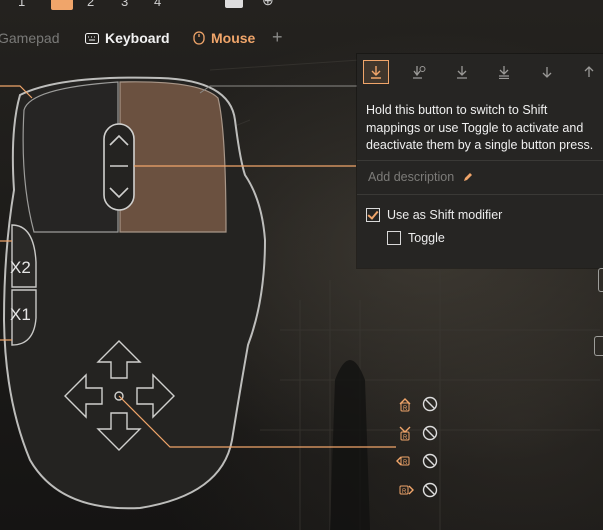  What do you see at coordinates (468, 176) in the screenshot?
I see `pencil-icon` at bounding box center [468, 176].